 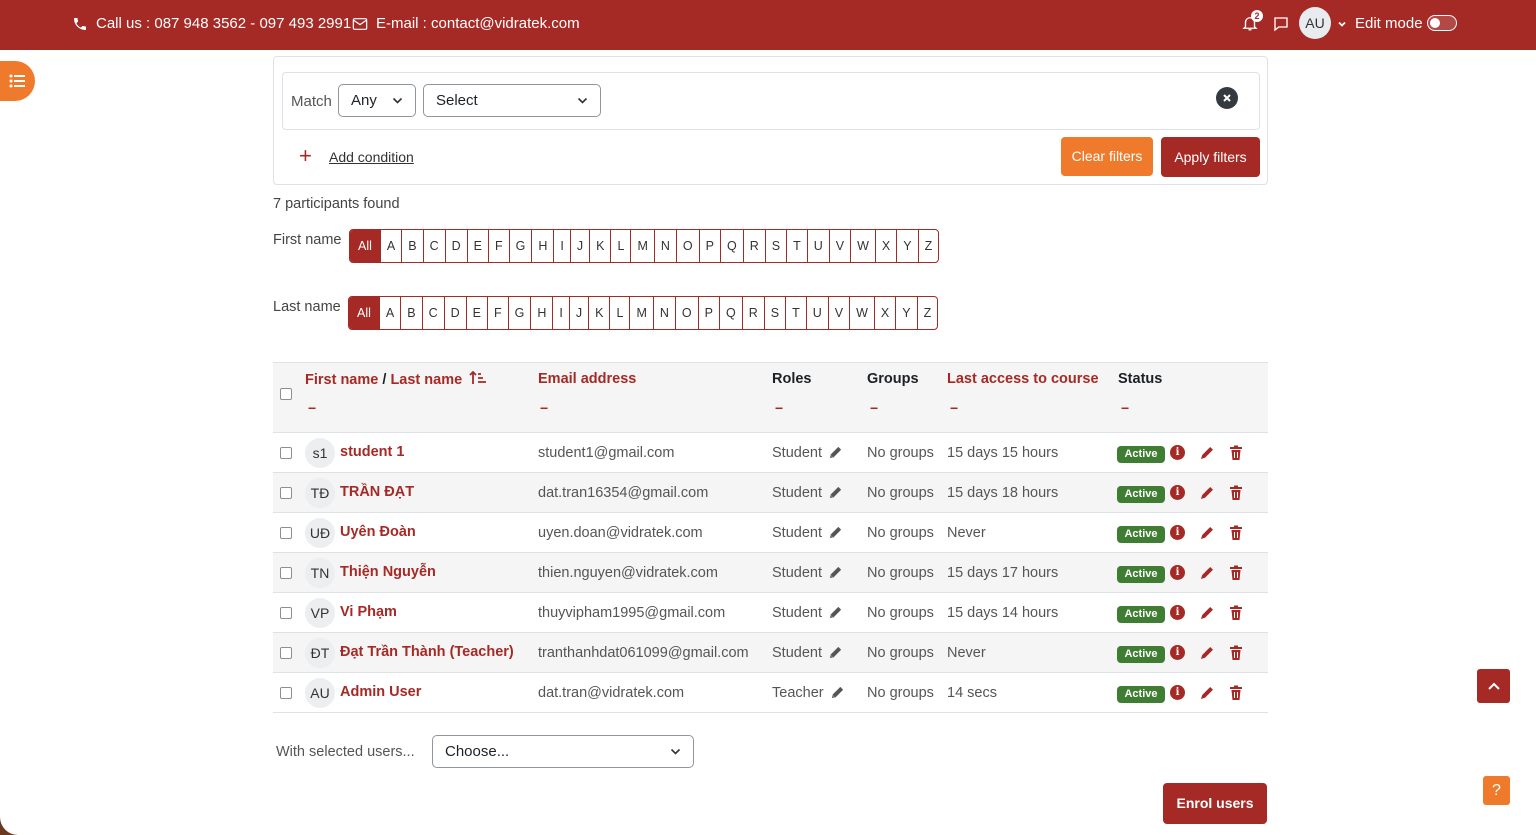 What do you see at coordinates (372, 452) in the screenshot?
I see `user-name-link: student 1` at bounding box center [372, 452].